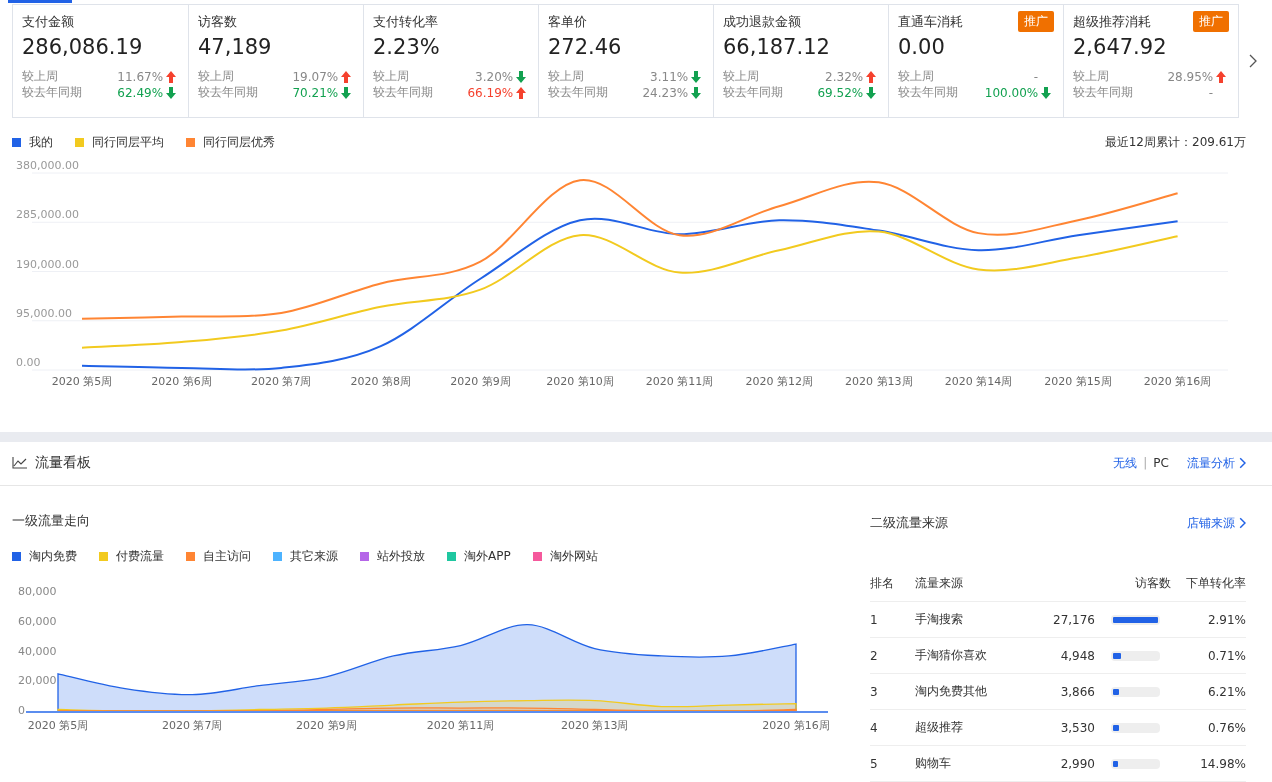  Describe the element at coordinates (909, 523) in the screenshot. I see `section-title: 二级流量来源` at that location.